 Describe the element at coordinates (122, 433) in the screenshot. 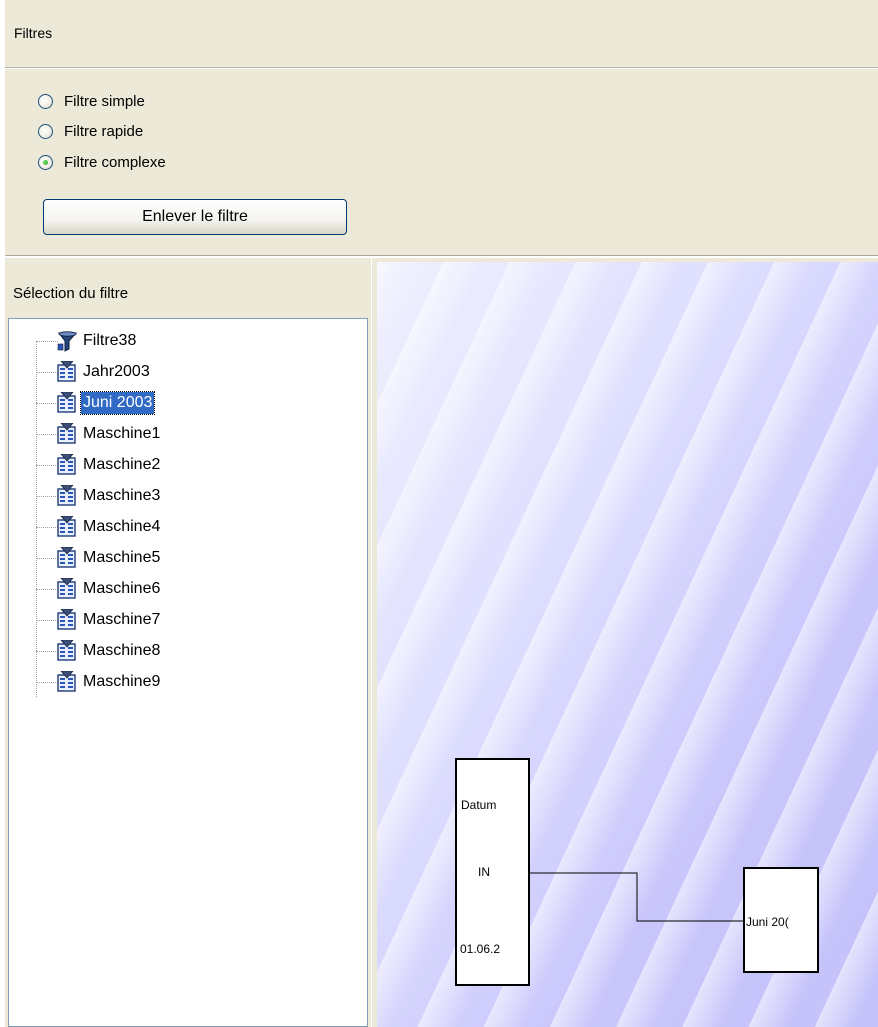

I see `tree-item-label: Maschine1` at that location.